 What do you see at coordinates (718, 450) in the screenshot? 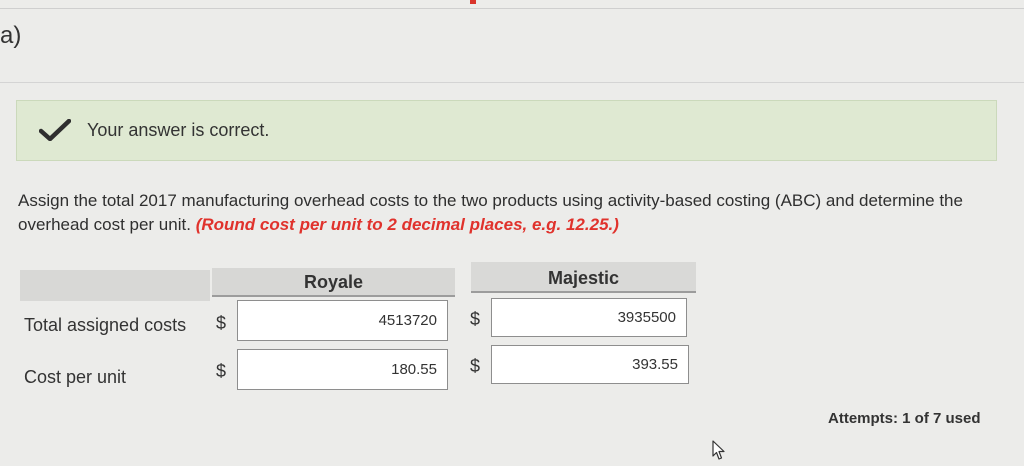
I see `mouse-pointer-icon` at bounding box center [718, 450].